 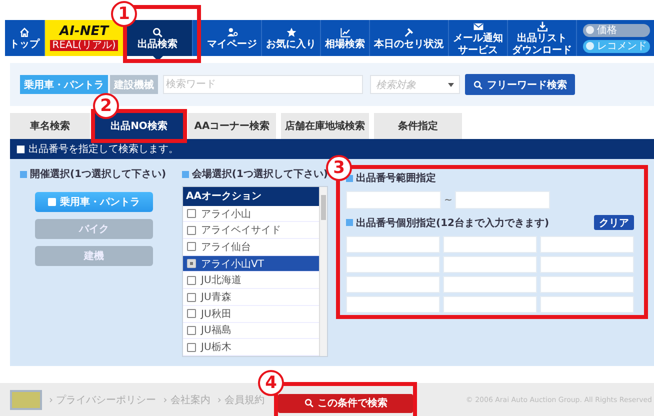 I want to click on step-number: 4, so click(x=271, y=383).